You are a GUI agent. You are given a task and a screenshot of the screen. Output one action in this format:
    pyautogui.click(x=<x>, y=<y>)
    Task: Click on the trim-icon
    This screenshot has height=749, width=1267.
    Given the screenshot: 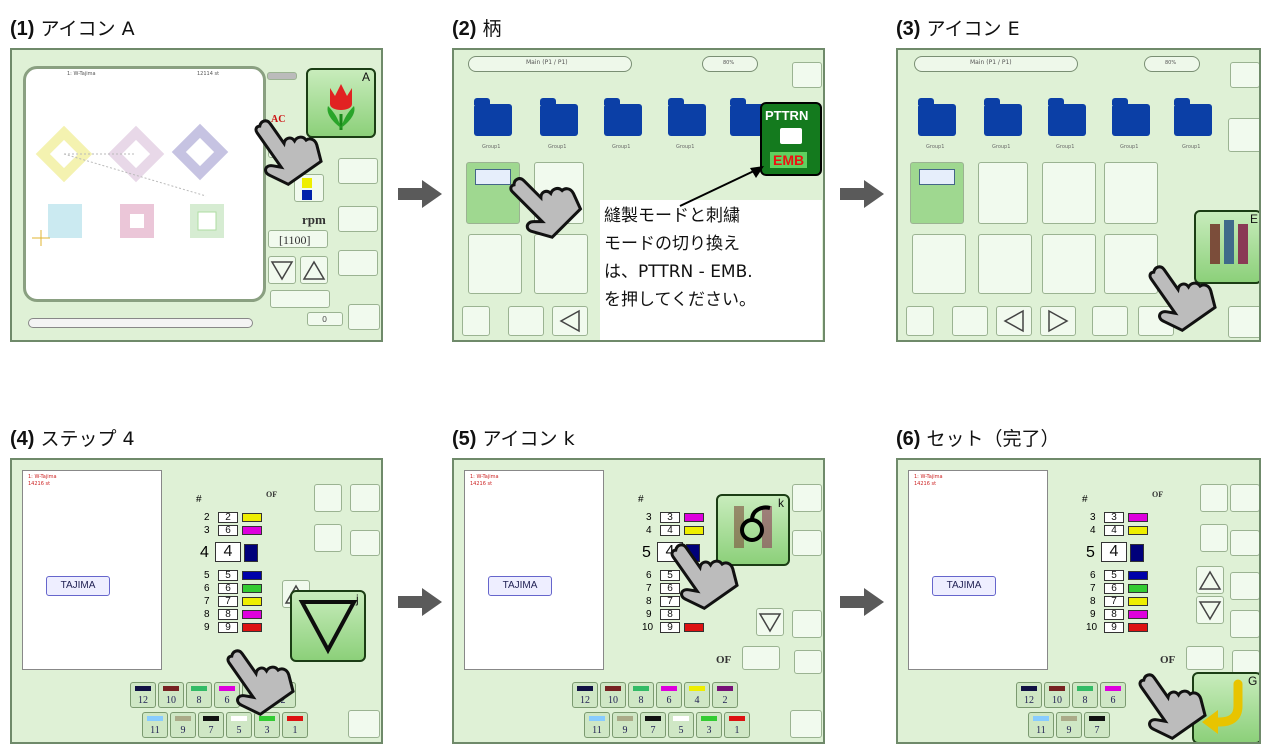 What is the action you would take?
    pyautogui.click(x=761, y=658)
    